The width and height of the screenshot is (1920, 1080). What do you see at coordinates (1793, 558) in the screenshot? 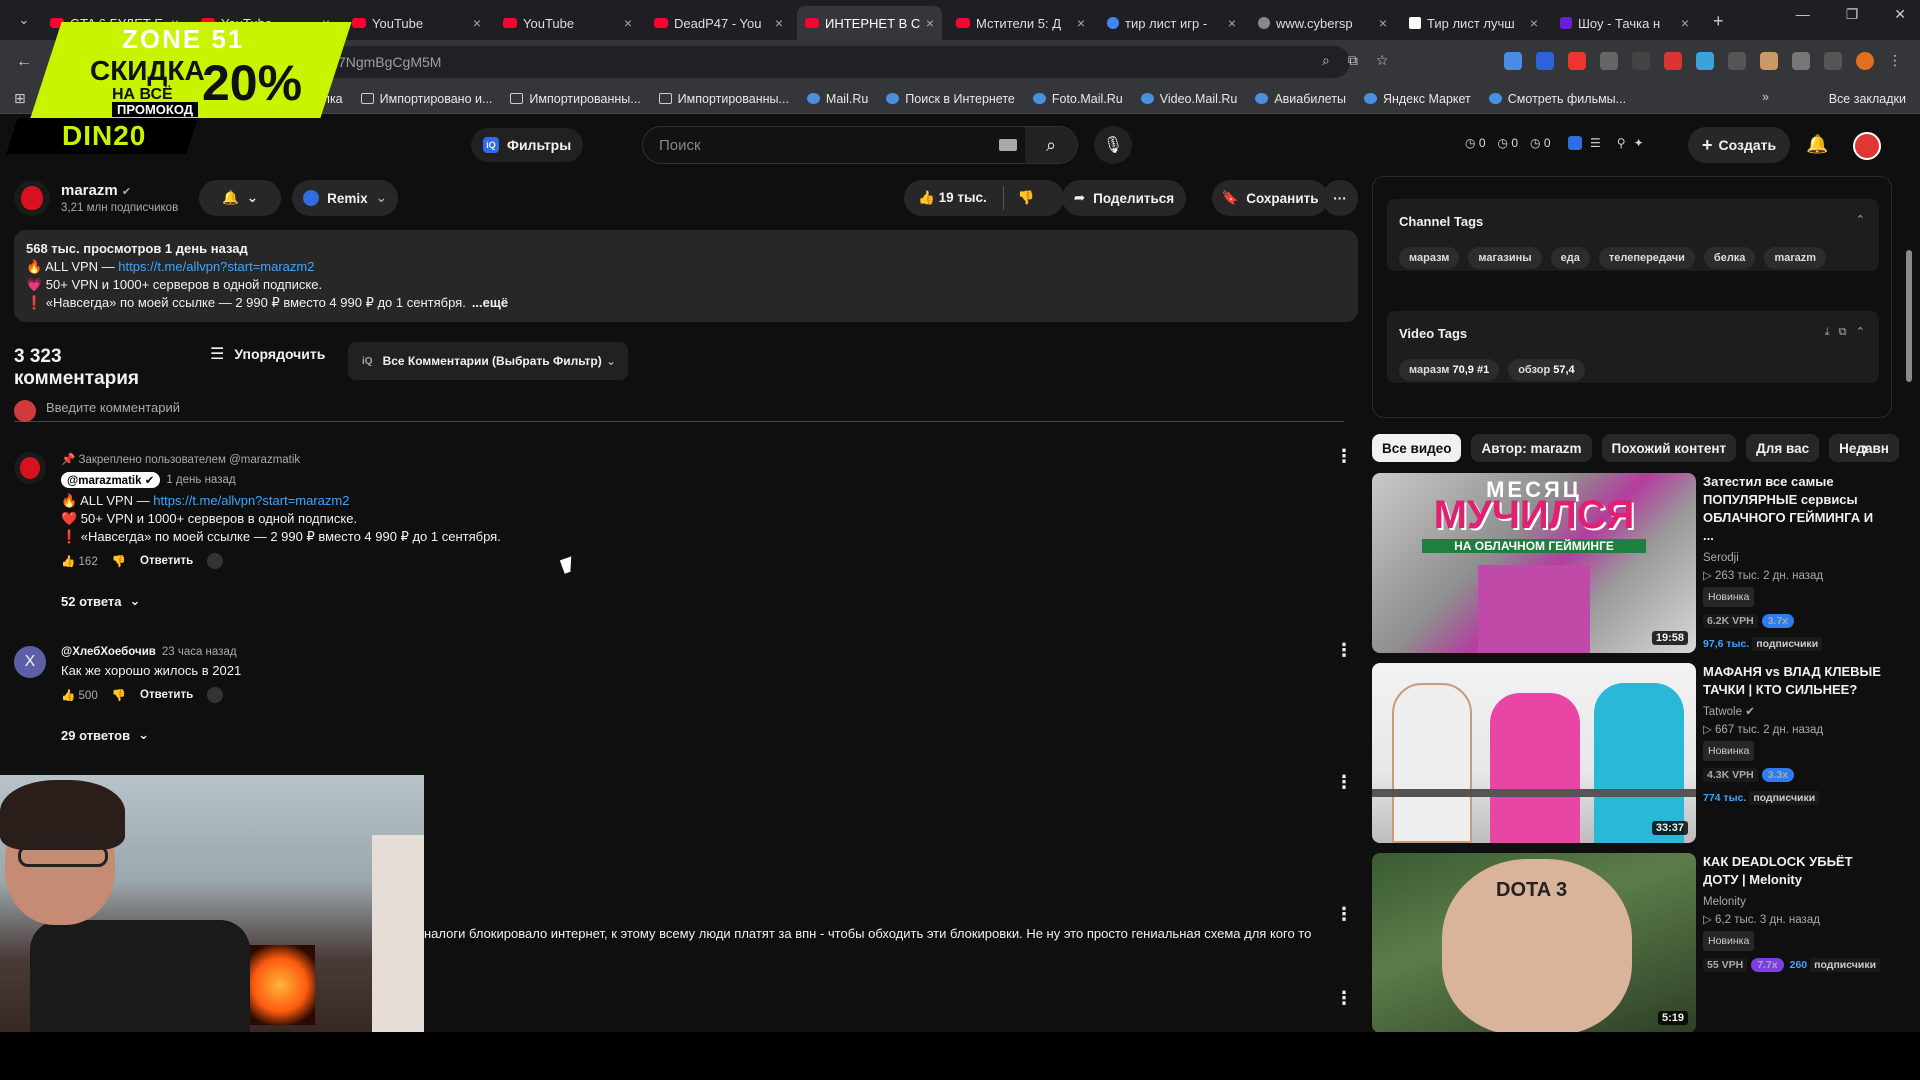
I see `video-channel: Serodji` at bounding box center [1793, 558].